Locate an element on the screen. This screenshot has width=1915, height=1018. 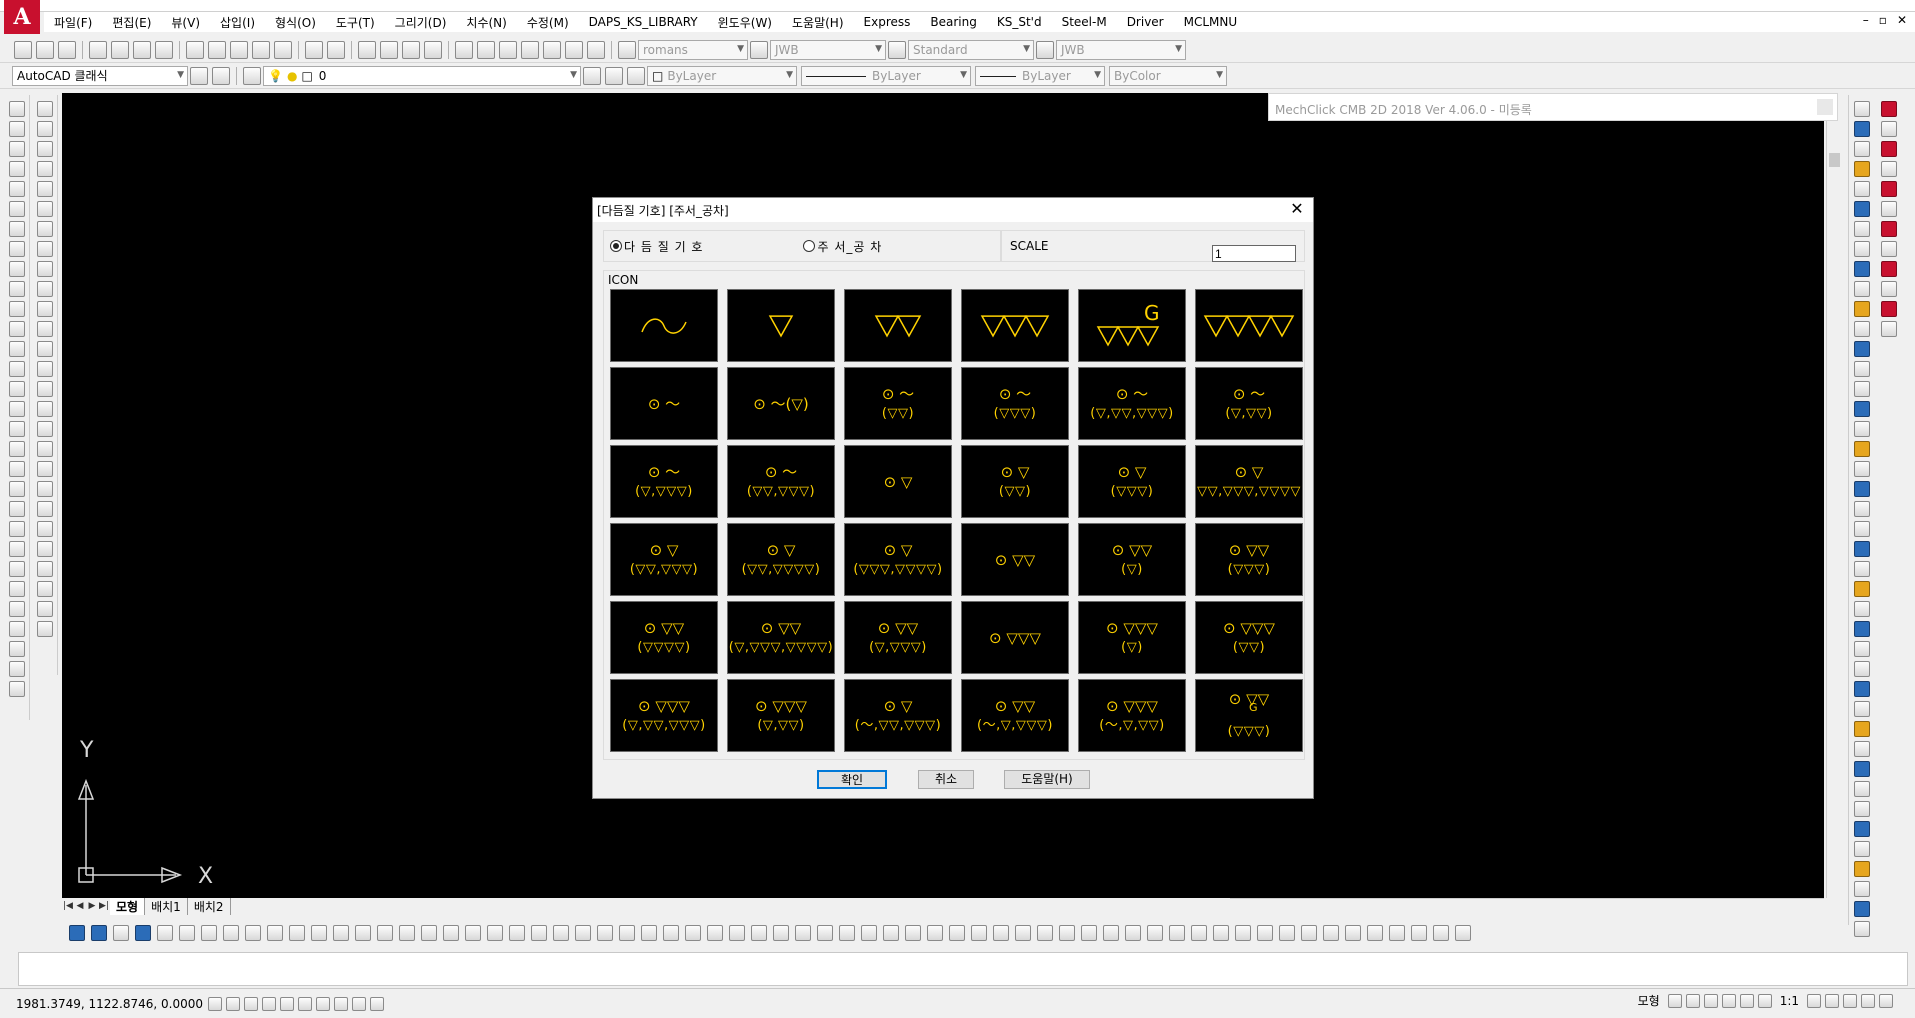
symbol-icon-cell: ⊙ ▽ is located at coordinates (898, 481).